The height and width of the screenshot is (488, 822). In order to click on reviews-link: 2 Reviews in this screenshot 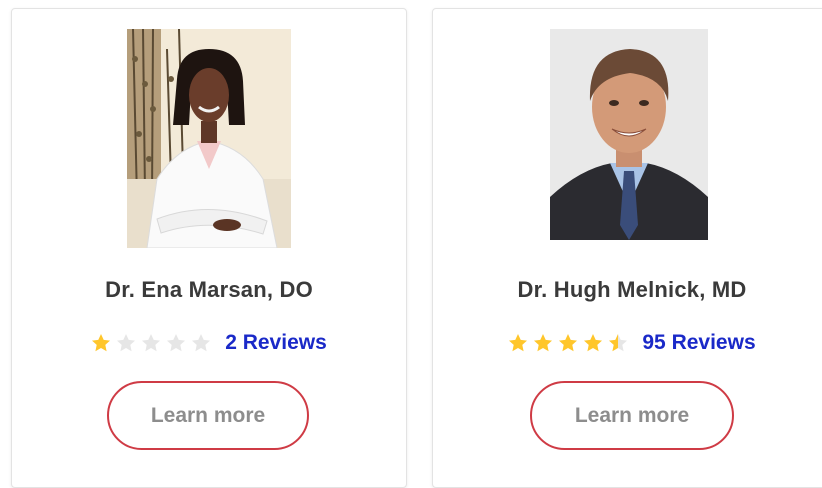, I will do `click(276, 343)`.